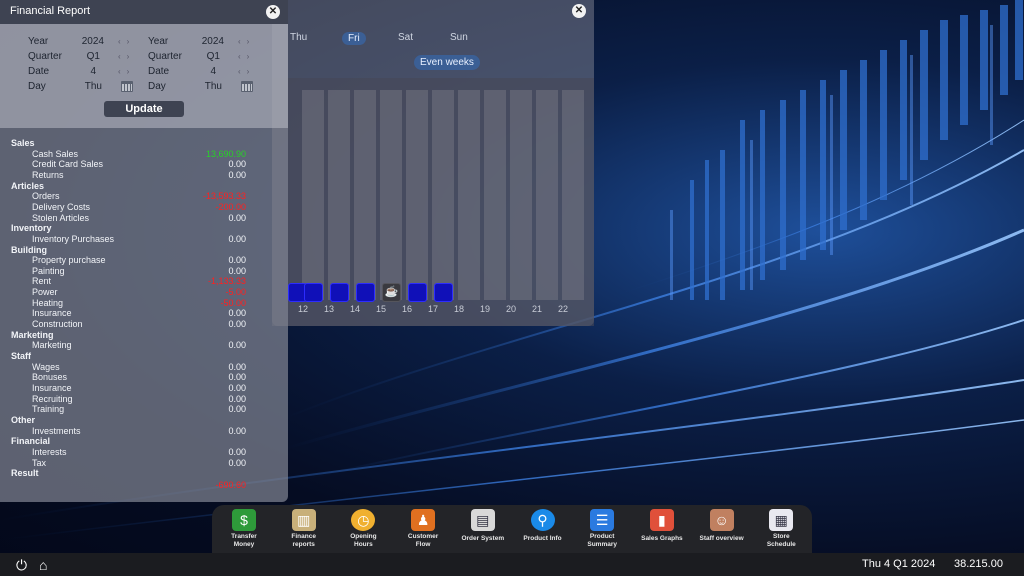 This screenshot has height=576, width=1024. I want to click on row-label: Wages, so click(46, 366).